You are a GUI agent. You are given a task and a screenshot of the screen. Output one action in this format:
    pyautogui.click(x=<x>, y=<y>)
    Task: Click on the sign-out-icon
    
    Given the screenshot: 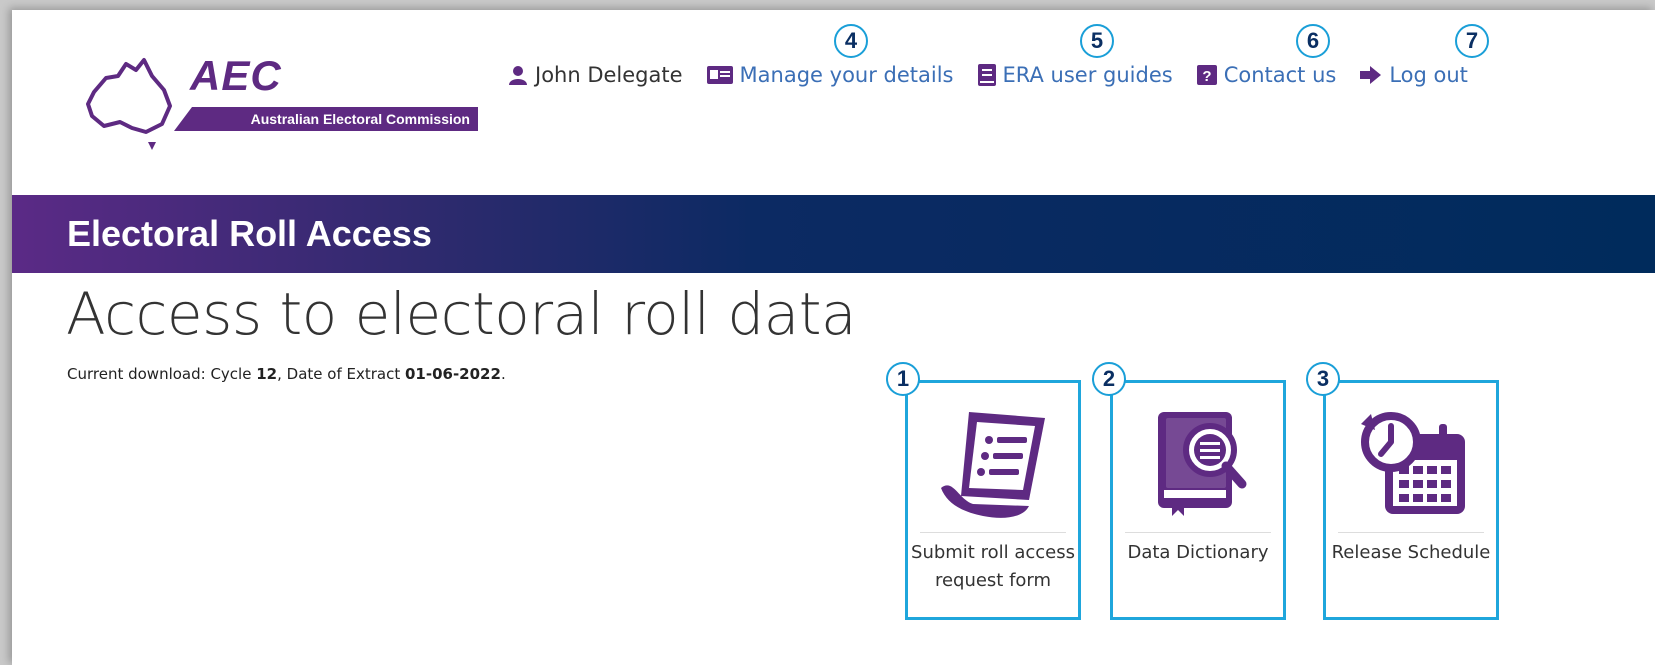 What is the action you would take?
    pyautogui.click(x=1371, y=75)
    